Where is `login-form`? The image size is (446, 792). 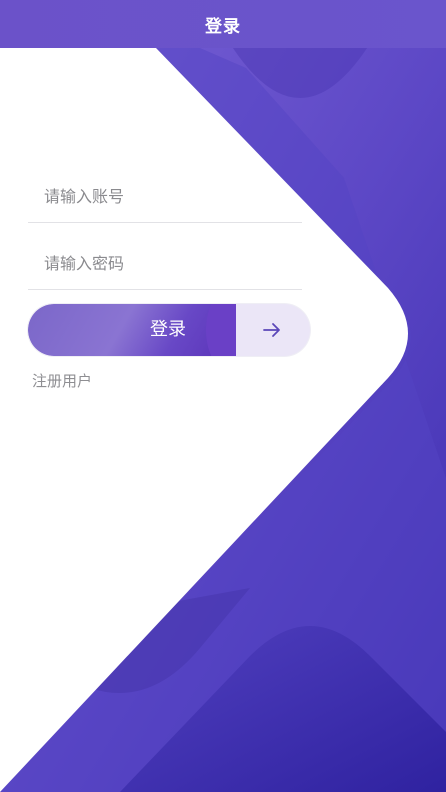 login-form is located at coordinates (165, 231).